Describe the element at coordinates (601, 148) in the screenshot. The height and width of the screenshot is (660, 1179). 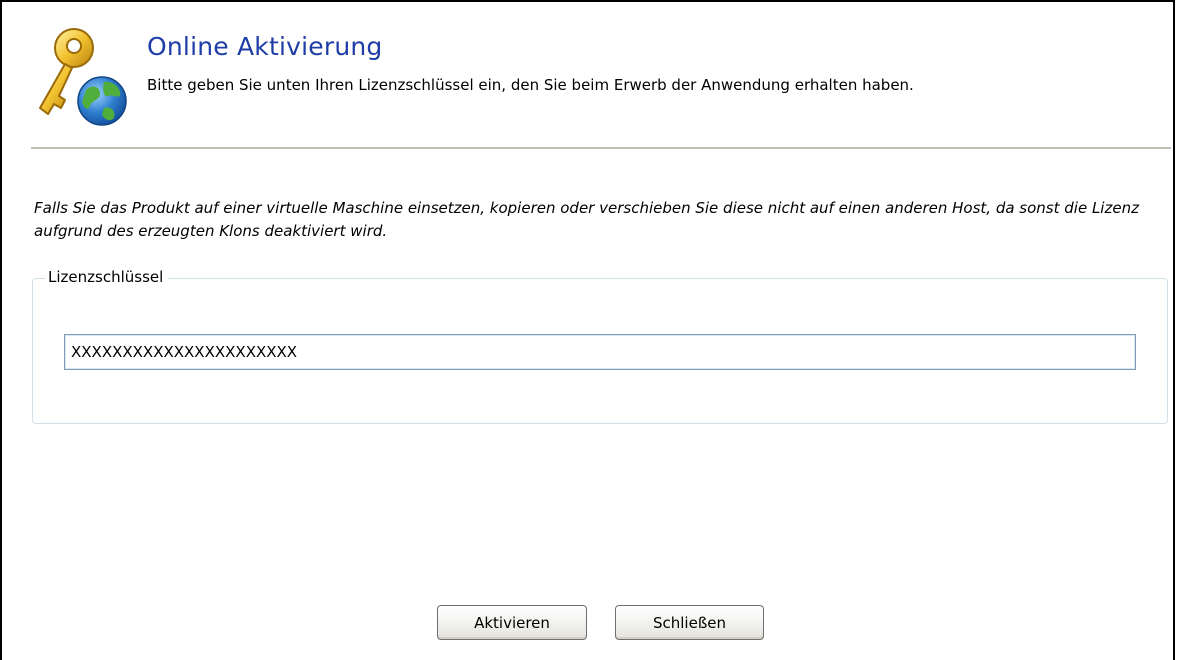
I see `header-divider` at that location.